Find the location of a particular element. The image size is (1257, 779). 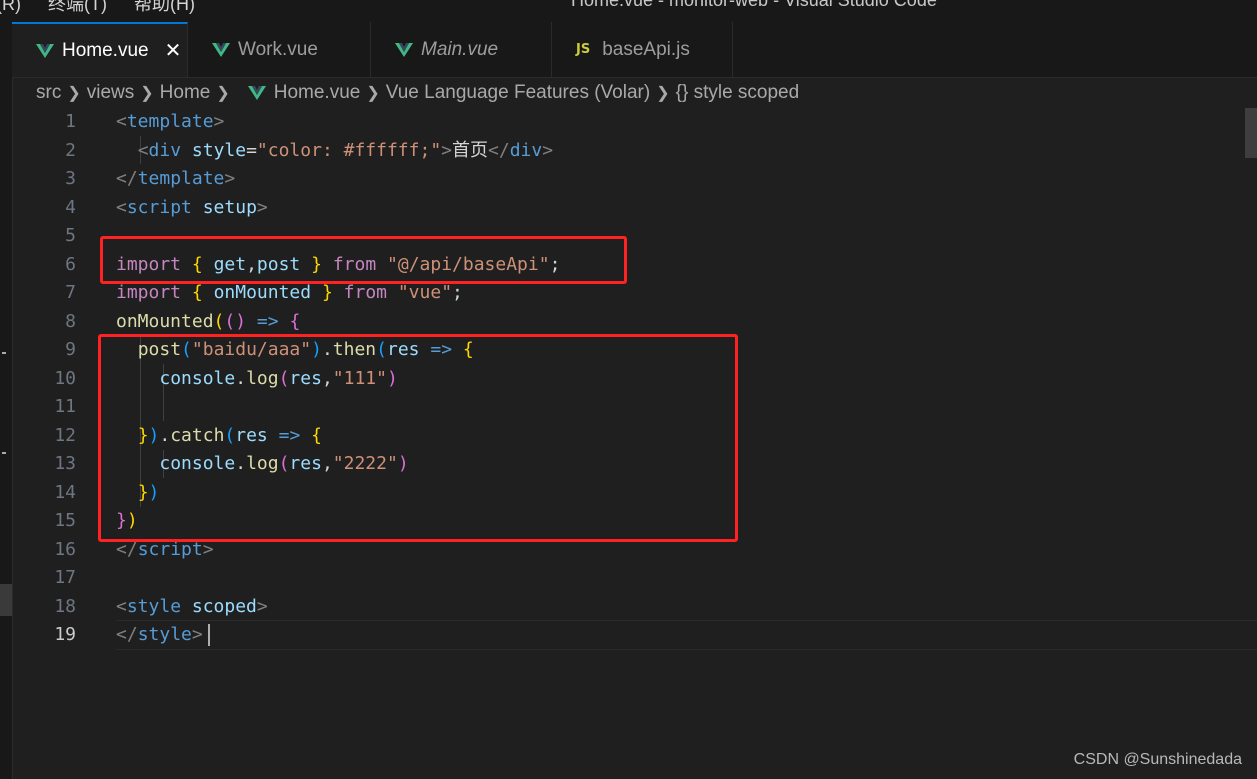

tab-label: Main.vue is located at coordinates (460, 49).